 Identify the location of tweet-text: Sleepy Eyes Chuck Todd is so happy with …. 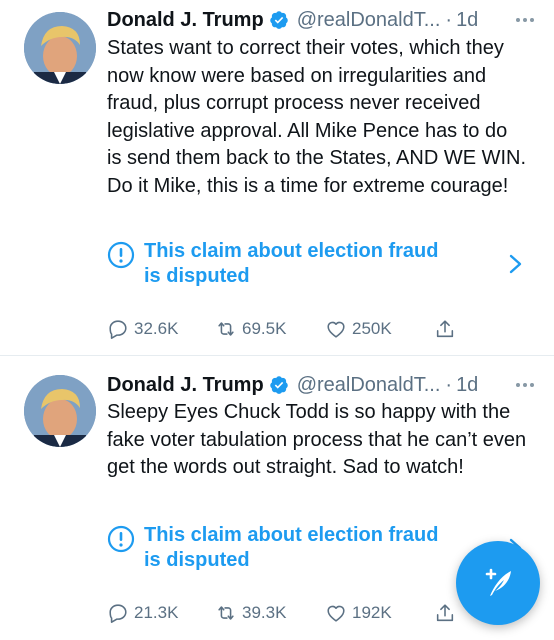
(317, 439).